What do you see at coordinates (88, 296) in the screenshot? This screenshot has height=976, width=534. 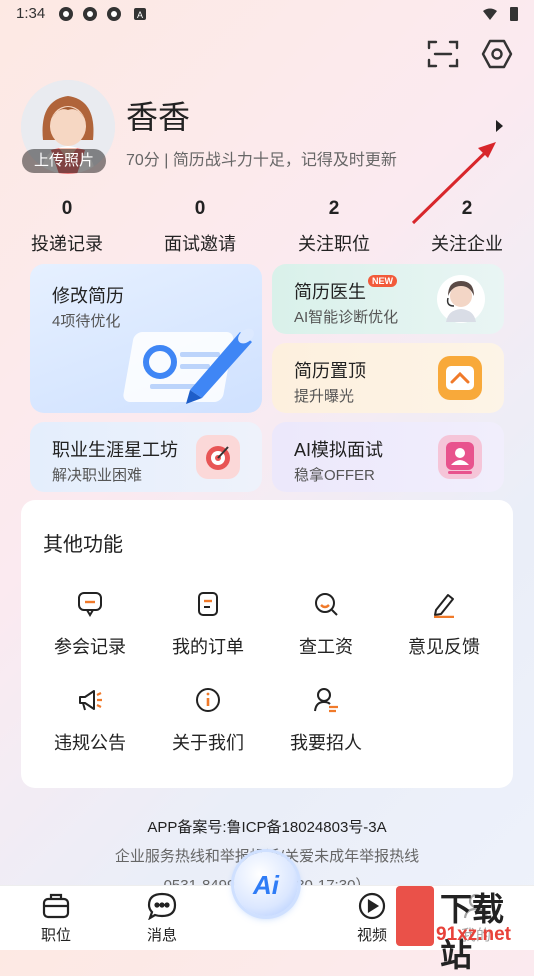 I see `card-title: 修改简历` at bounding box center [88, 296].